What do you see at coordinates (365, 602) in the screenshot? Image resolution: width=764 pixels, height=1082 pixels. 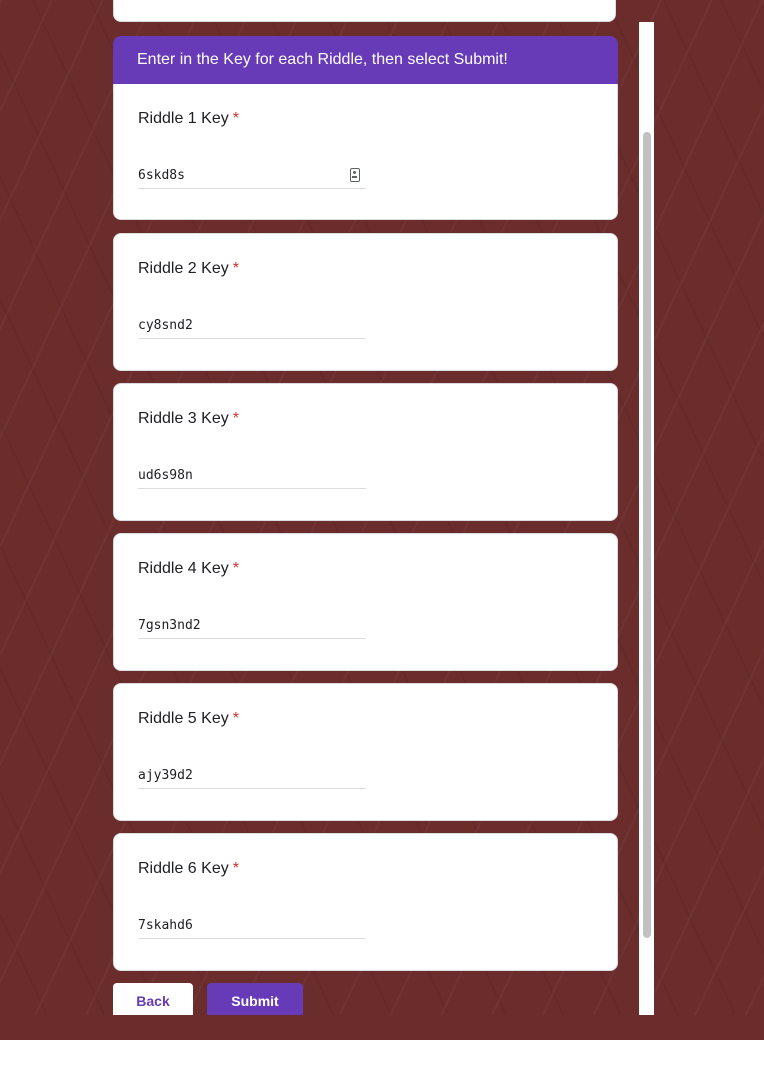 I see `question-card-4: Riddle 4 Key * 7gsn3nd2` at bounding box center [365, 602].